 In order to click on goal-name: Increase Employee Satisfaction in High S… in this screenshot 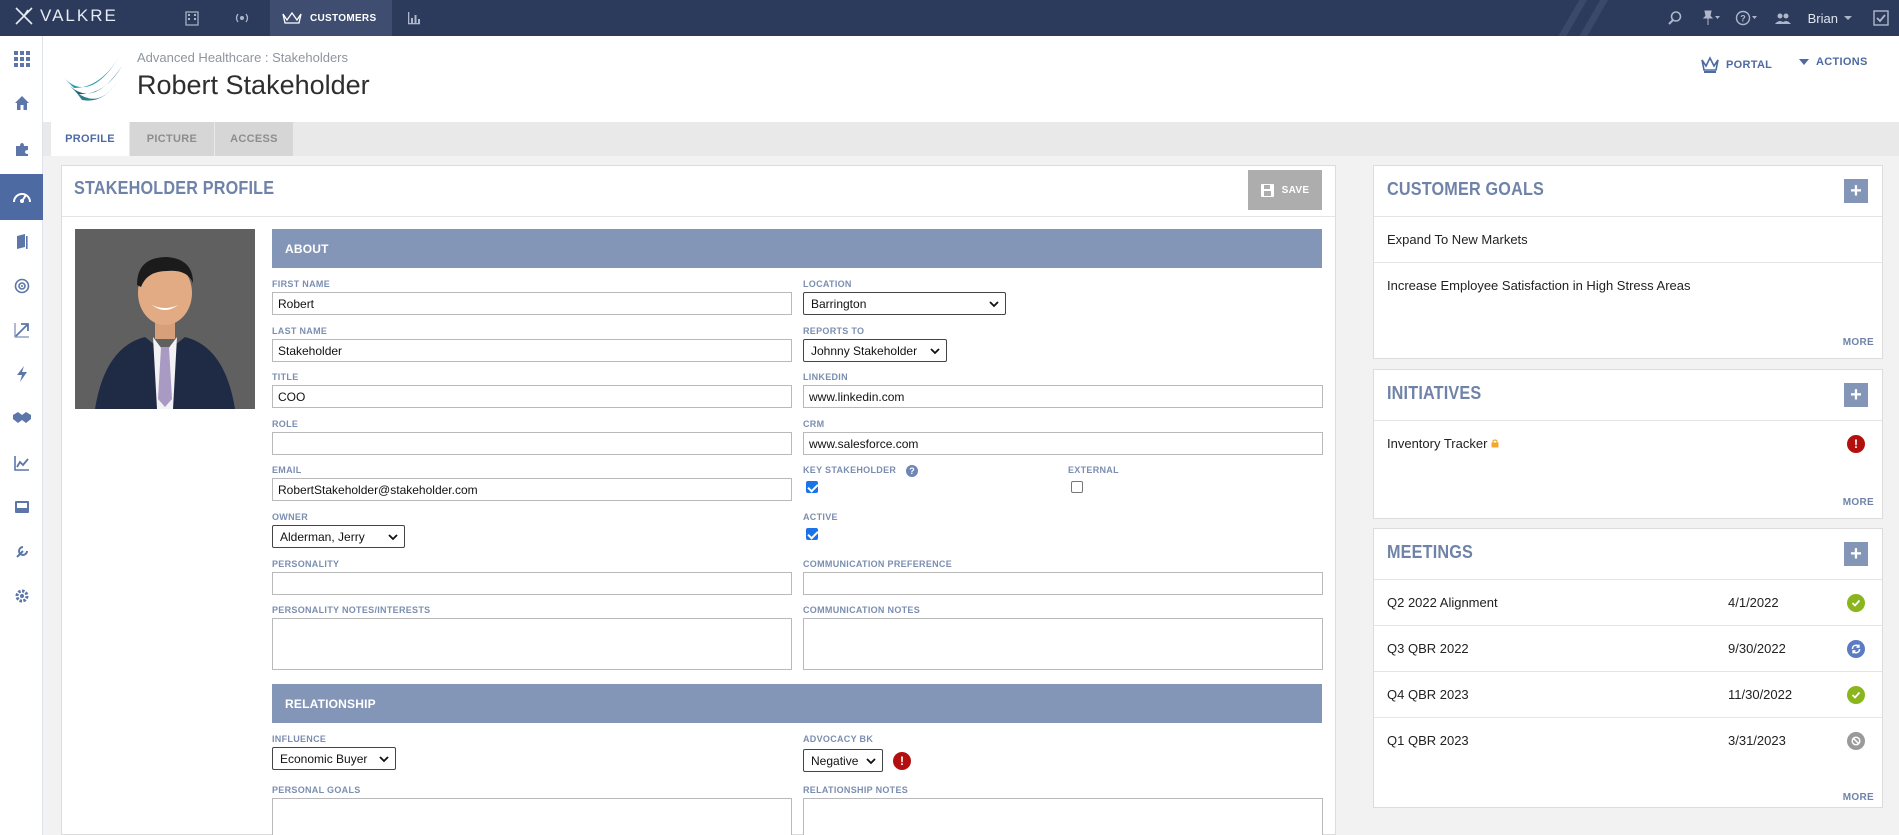, I will do `click(1539, 285)`.